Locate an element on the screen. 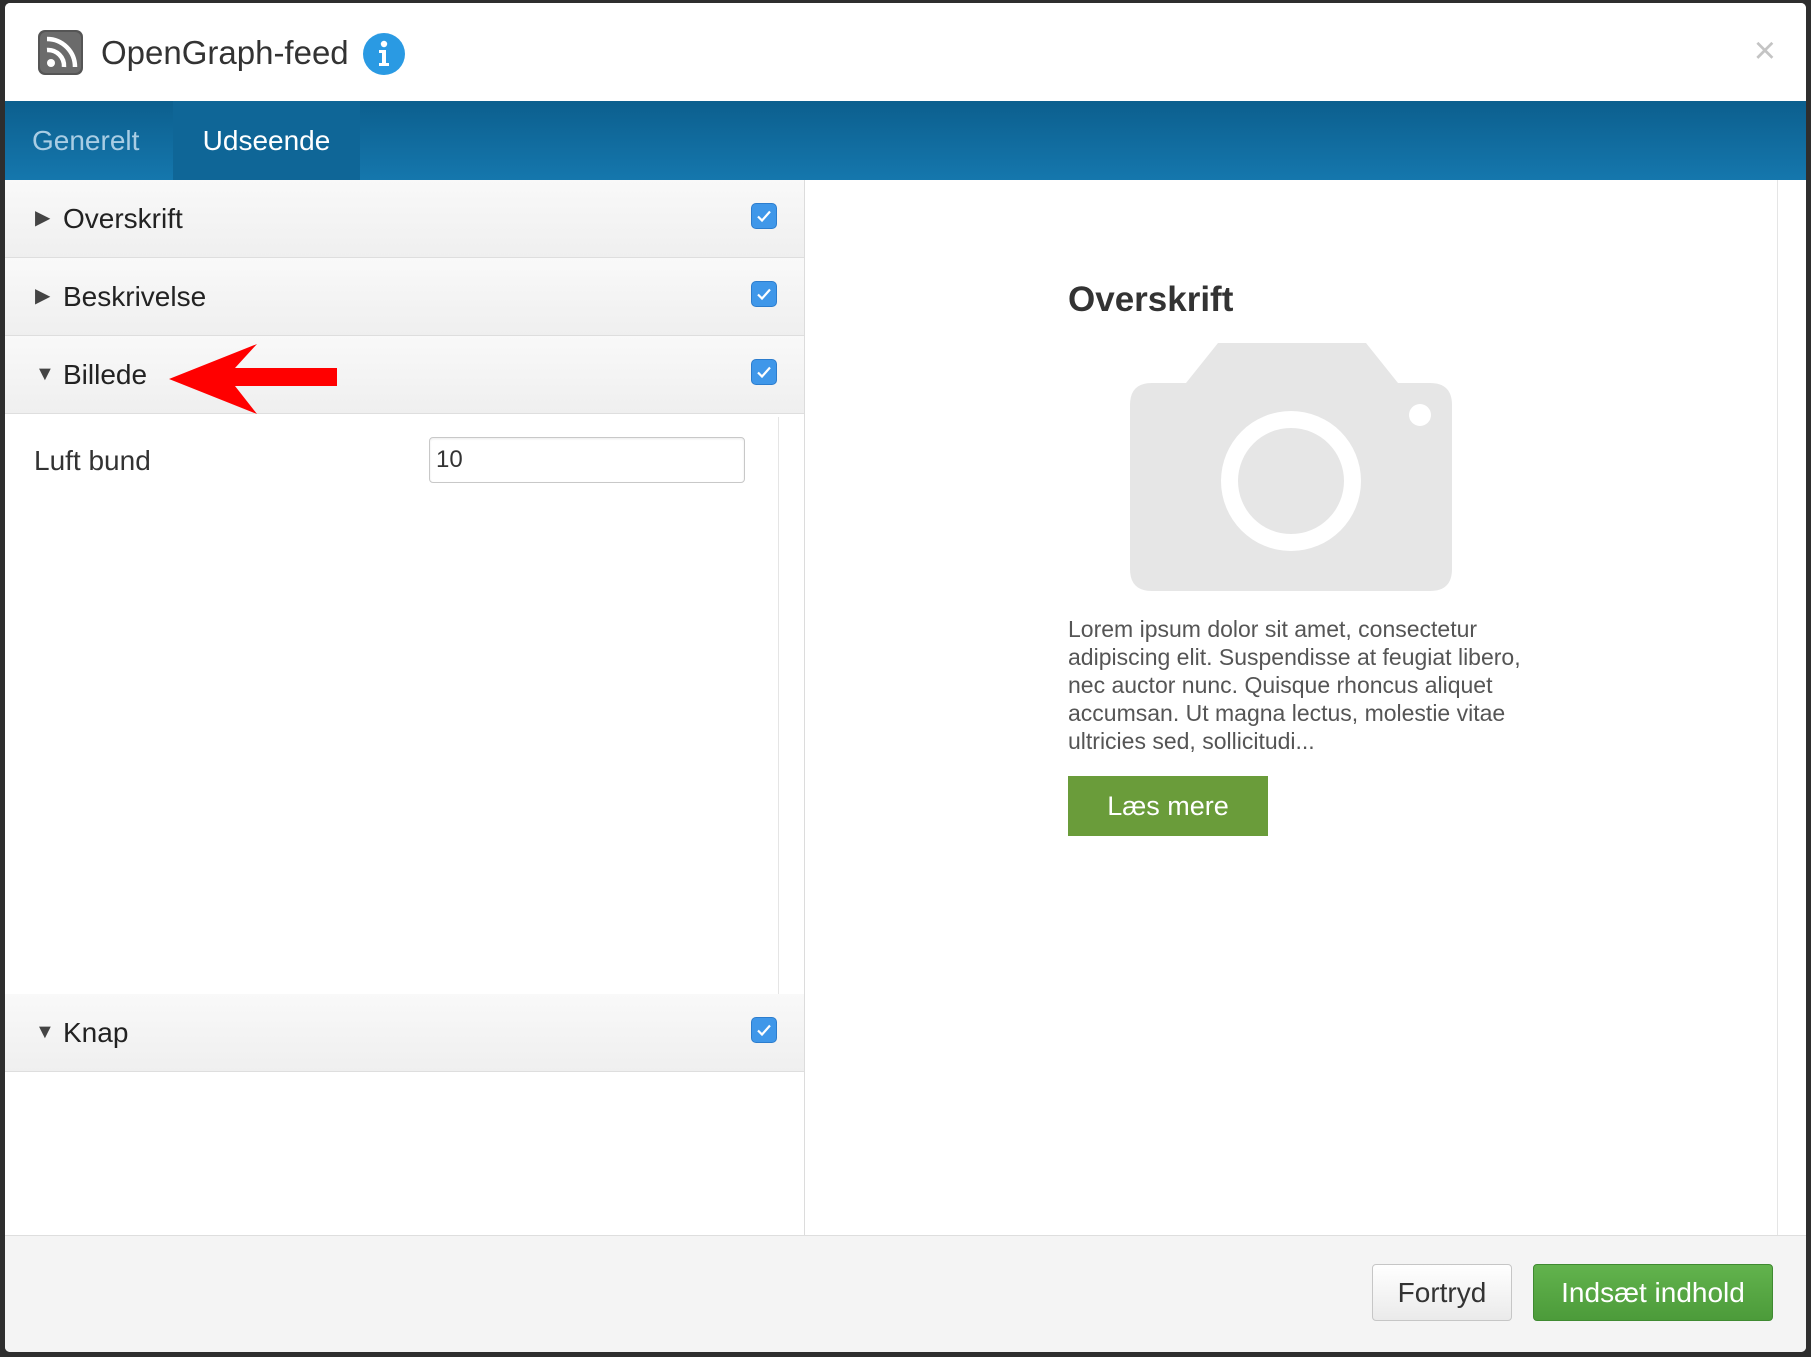  luft-bund-input: 10 is located at coordinates (587, 460).